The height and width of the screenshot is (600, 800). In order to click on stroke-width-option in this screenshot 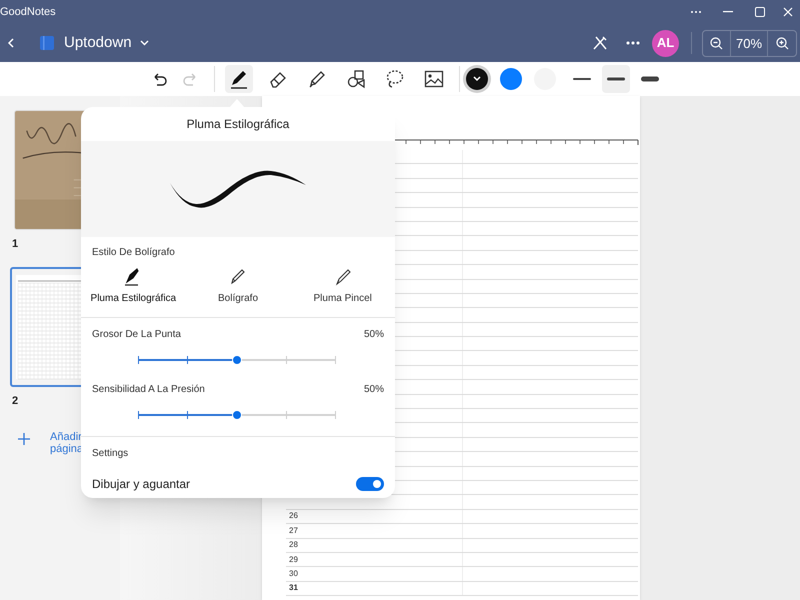, I will do `click(616, 79)`.